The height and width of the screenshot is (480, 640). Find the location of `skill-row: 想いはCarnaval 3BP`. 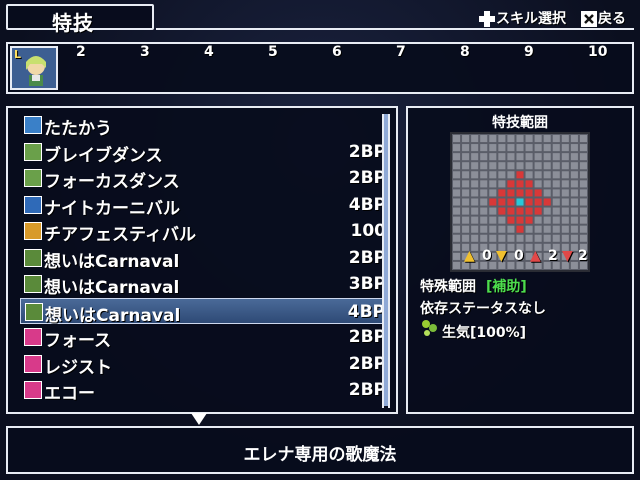

skill-row: 想いはCarnaval 3BP is located at coordinates (203, 284).